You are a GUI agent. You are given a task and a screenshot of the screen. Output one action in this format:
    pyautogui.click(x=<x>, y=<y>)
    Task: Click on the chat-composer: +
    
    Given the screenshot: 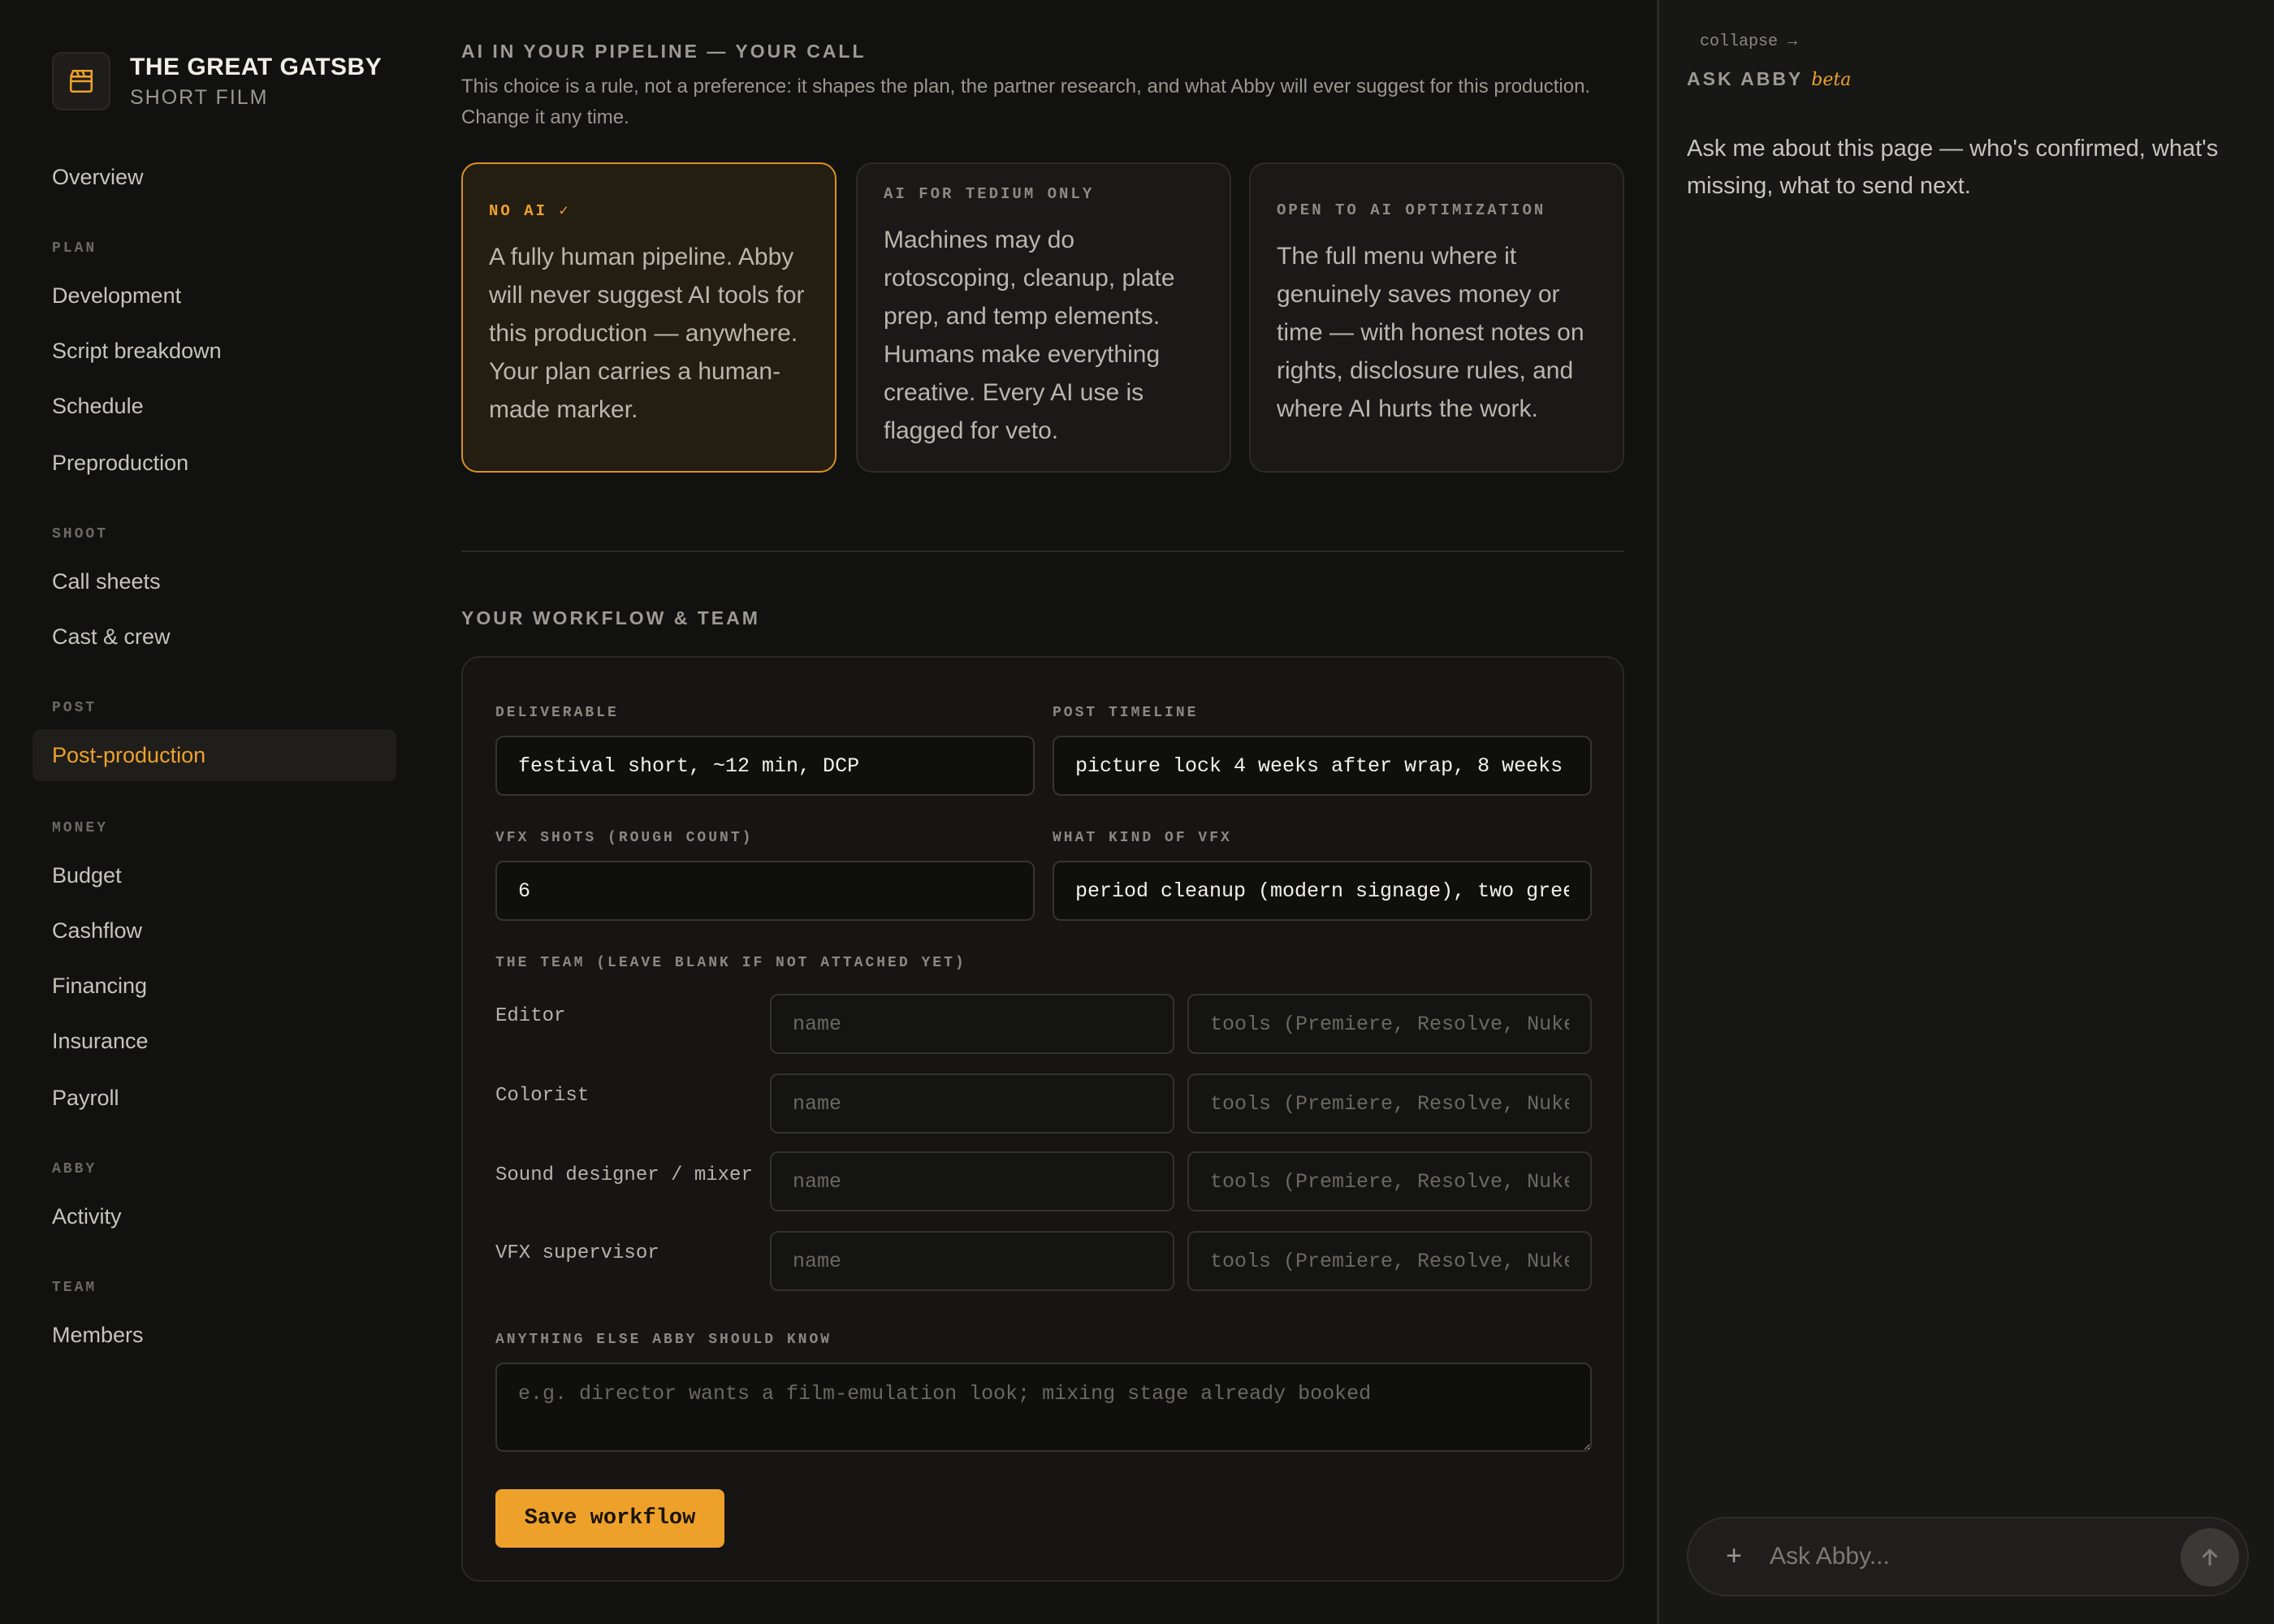 What is the action you would take?
    pyautogui.click(x=1968, y=1557)
    